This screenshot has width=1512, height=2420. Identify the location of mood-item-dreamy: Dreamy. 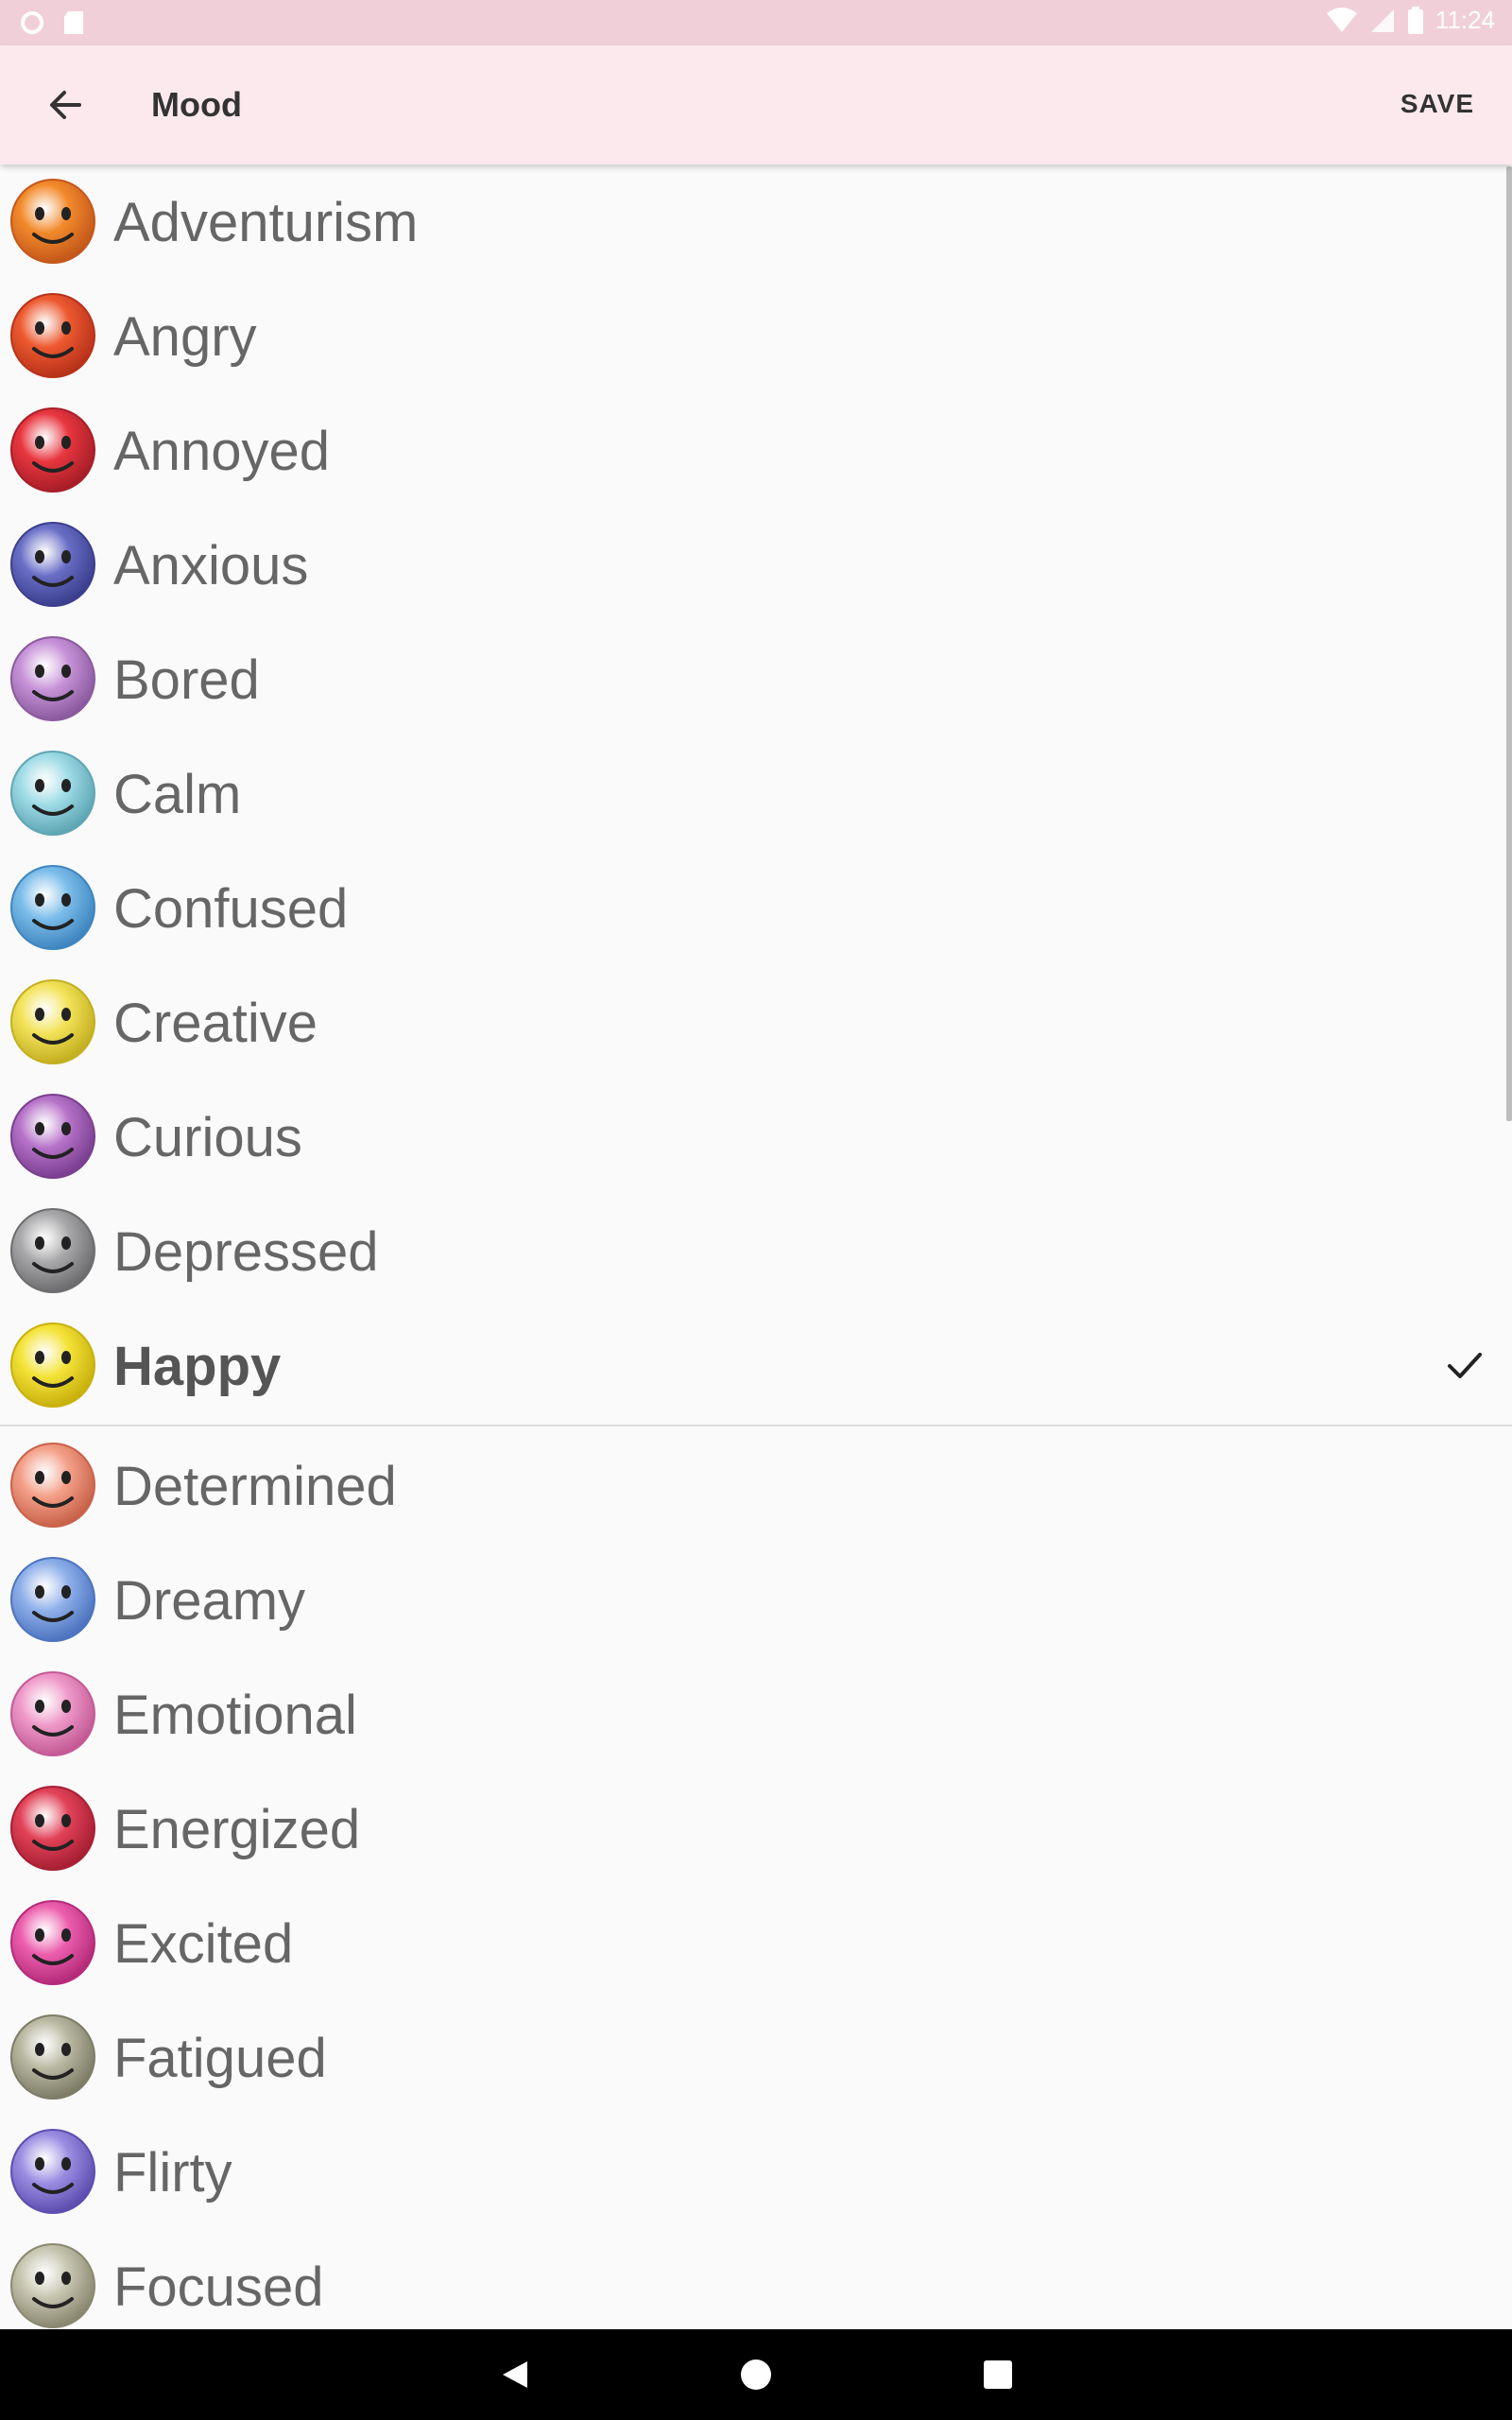
(756, 1600).